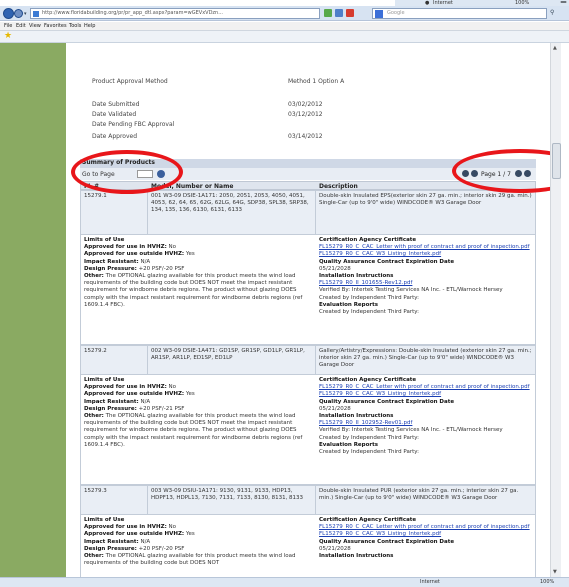 Image resolution: width=569 pixels, height=587 pixels. What do you see at coordinates (33, 310) in the screenshot?
I see `sidebar-panel` at bounding box center [33, 310].